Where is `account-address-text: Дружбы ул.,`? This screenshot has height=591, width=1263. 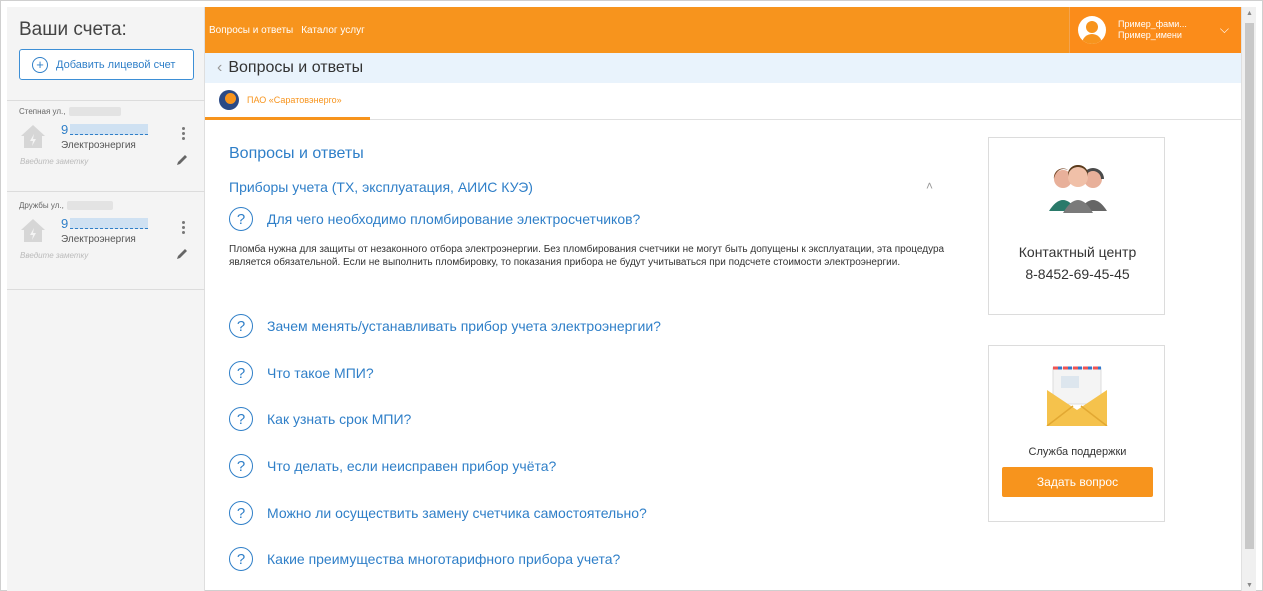
account-address-text: Дружбы ул., is located at coordinates (41, 205).